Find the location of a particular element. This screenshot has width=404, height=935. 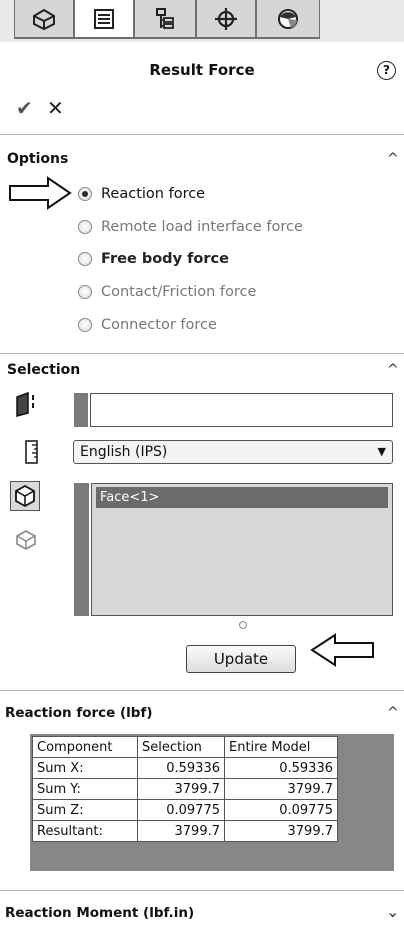

update-button: Update is located at coordinates (241, 659).